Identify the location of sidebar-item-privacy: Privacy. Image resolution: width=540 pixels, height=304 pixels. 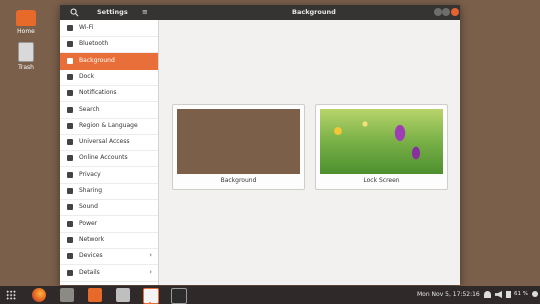
(109, 175).